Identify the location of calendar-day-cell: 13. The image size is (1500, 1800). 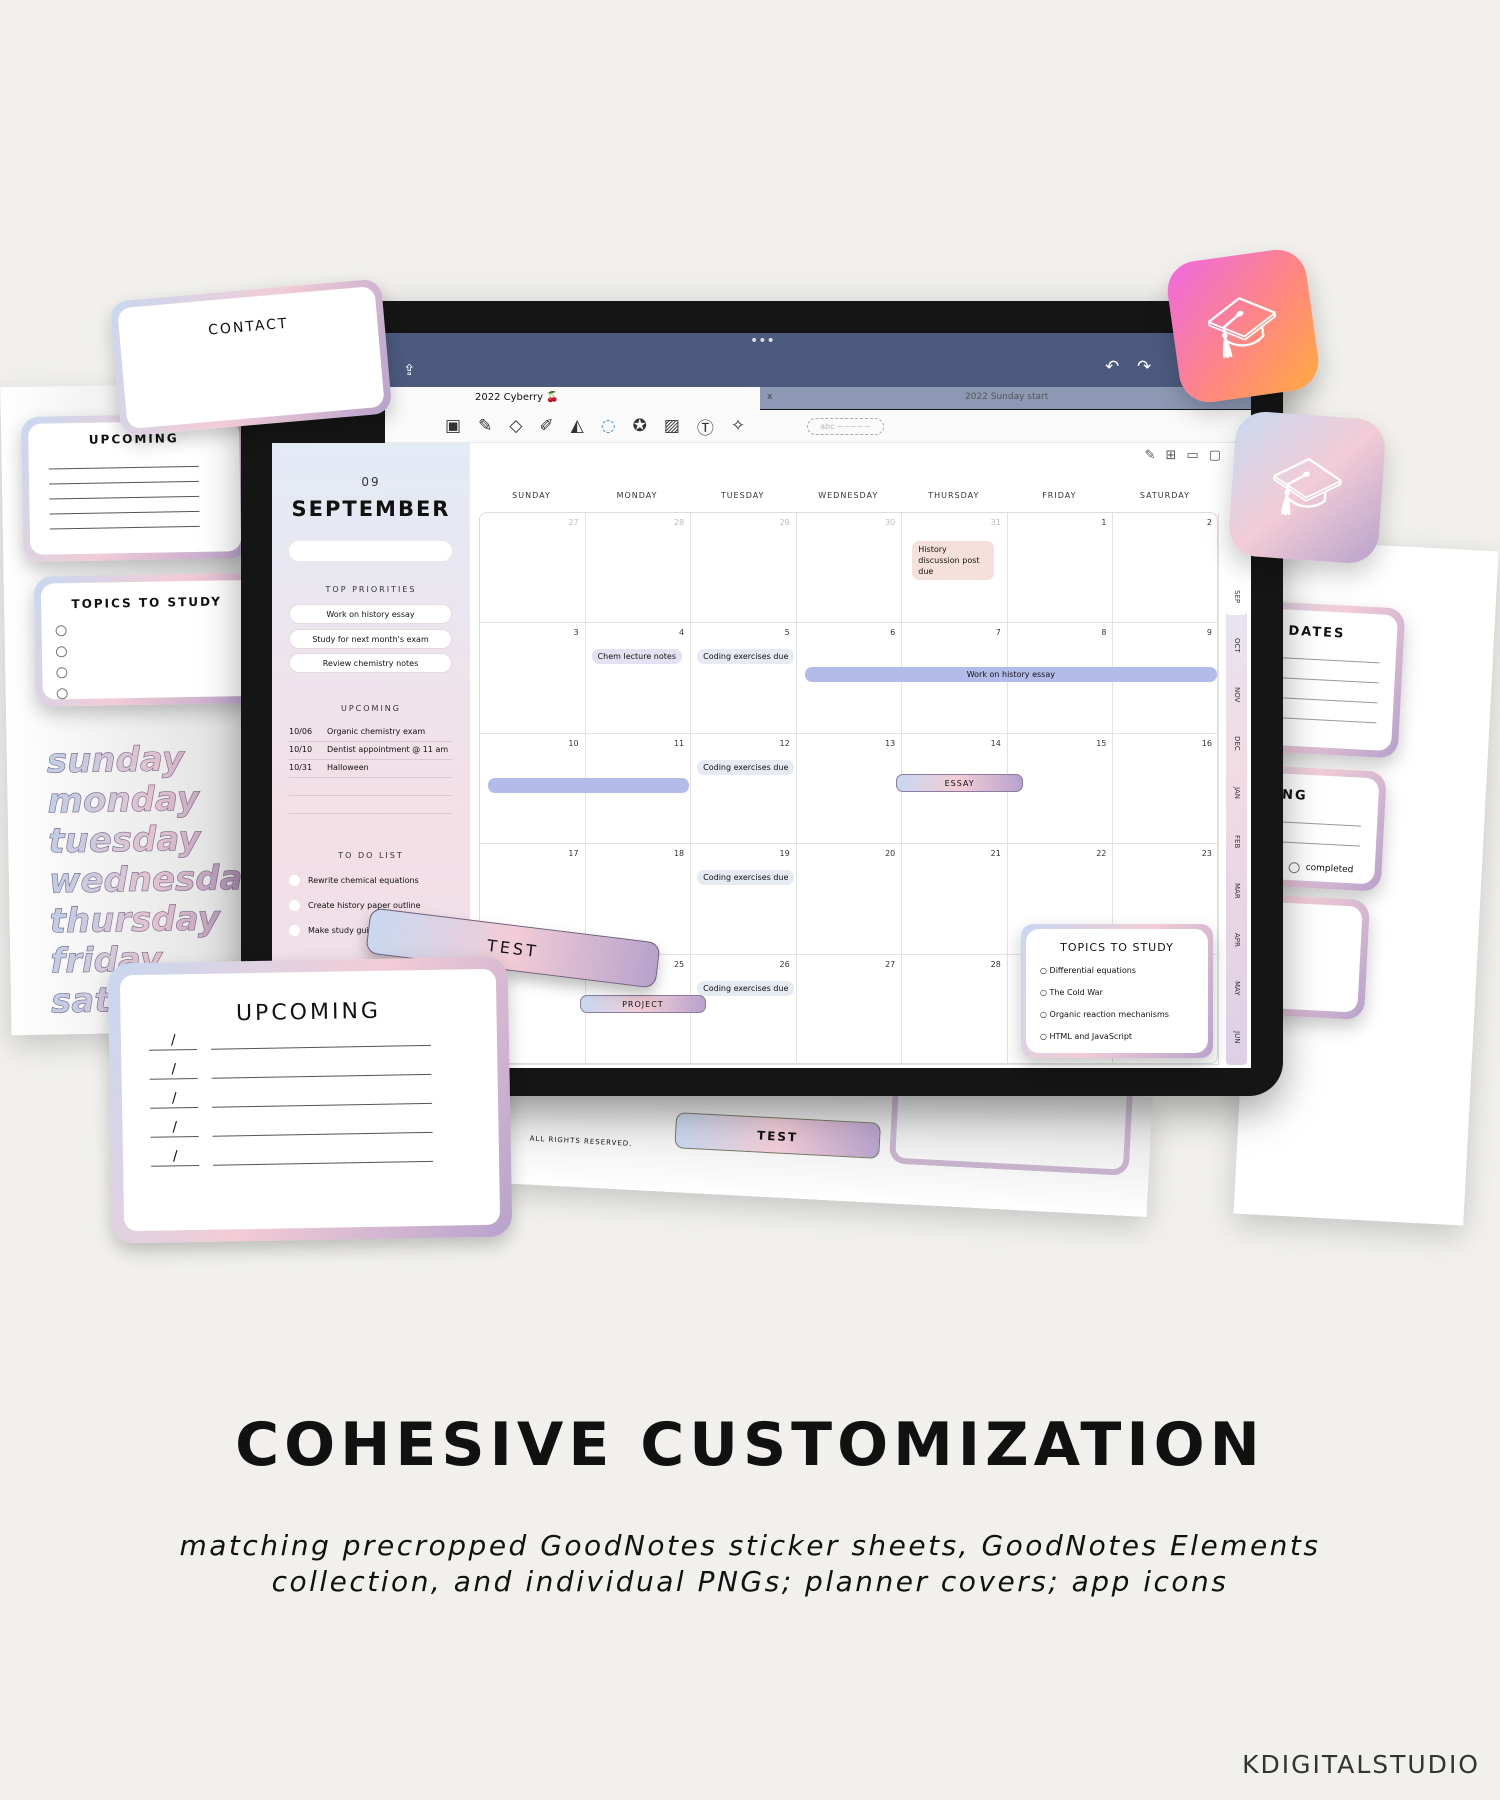
(849, 789).